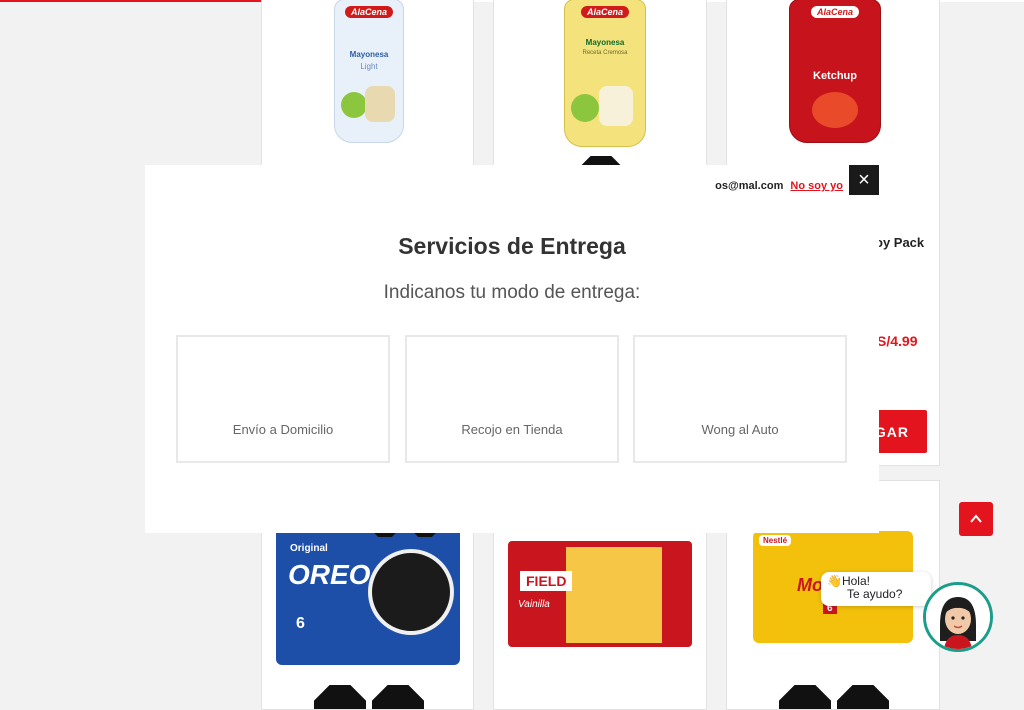 Image resolution: width=1024 pixels, height=710 pixels. Describe the element at coordinates (329, 574) in the screenshot. I see `brand-logo: OREO` at that location.